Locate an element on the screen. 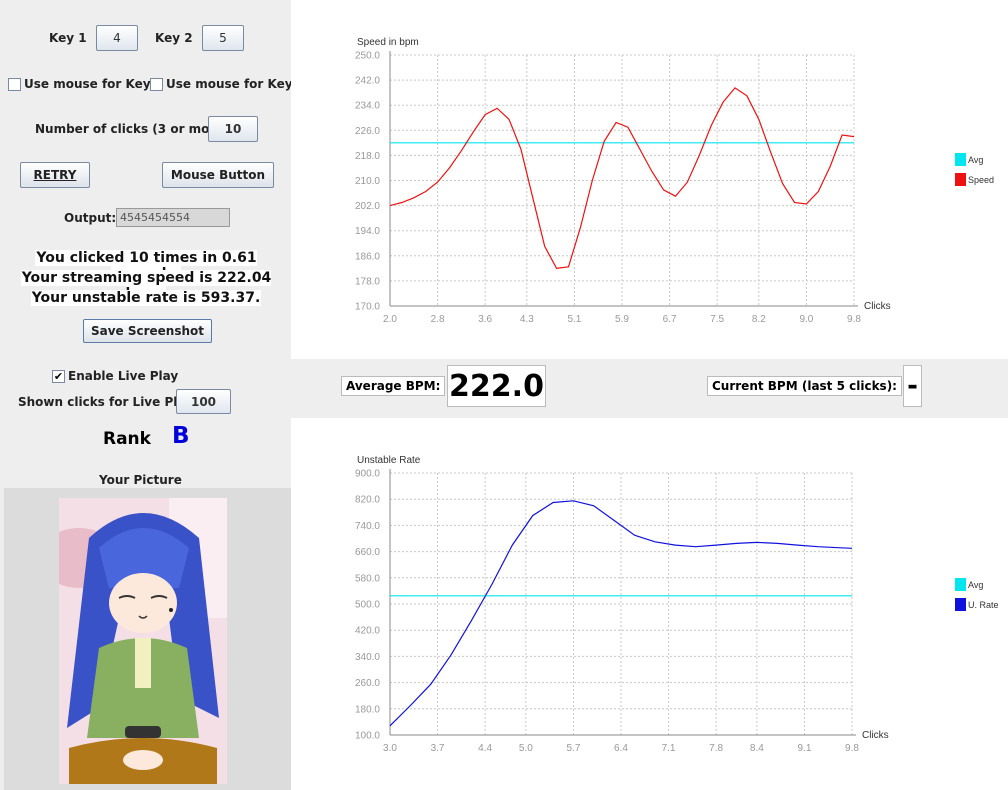 This screenshot has height=790, width=1008. speed-y-tick: 226.0 is located at coordinates (367, 131).